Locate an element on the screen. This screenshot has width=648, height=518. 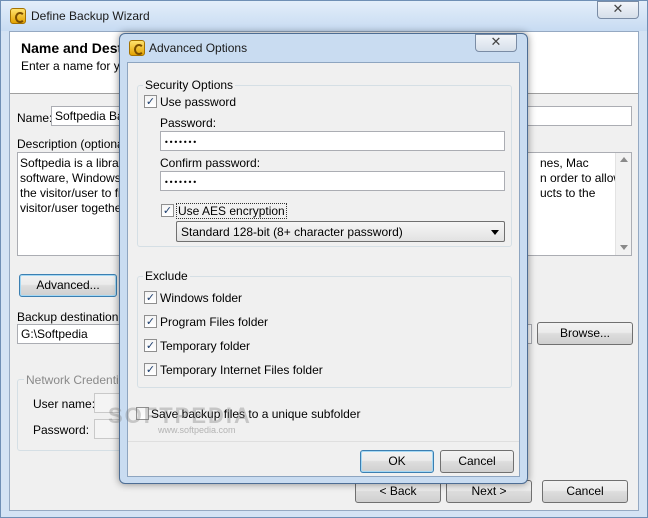
backup-destination-label: Backup destination: is located at coordinates (69, 317).